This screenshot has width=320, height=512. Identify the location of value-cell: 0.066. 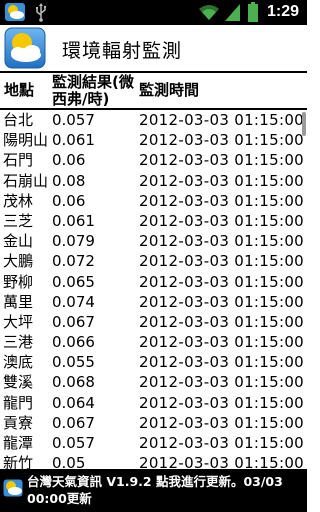
(73, 342).